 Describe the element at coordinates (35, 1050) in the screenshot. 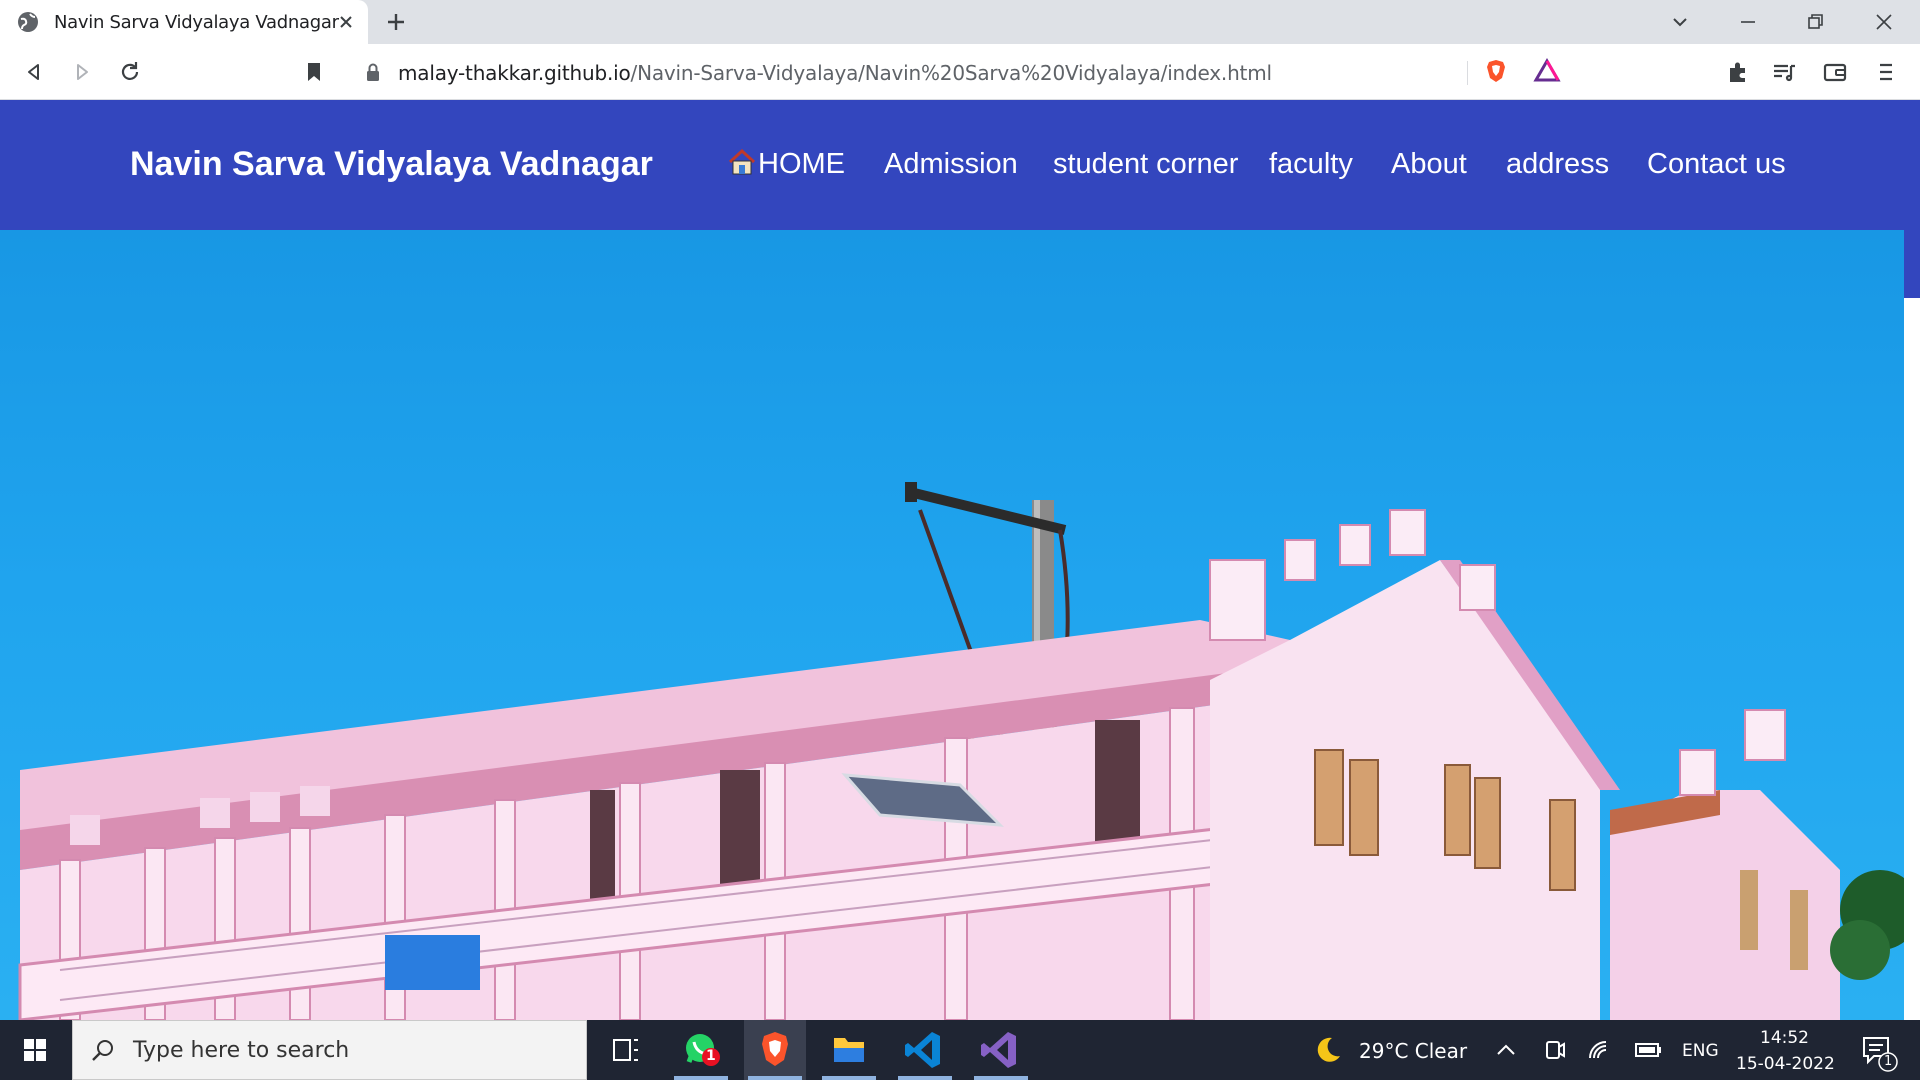

I see `windows-start-icon` at that location.